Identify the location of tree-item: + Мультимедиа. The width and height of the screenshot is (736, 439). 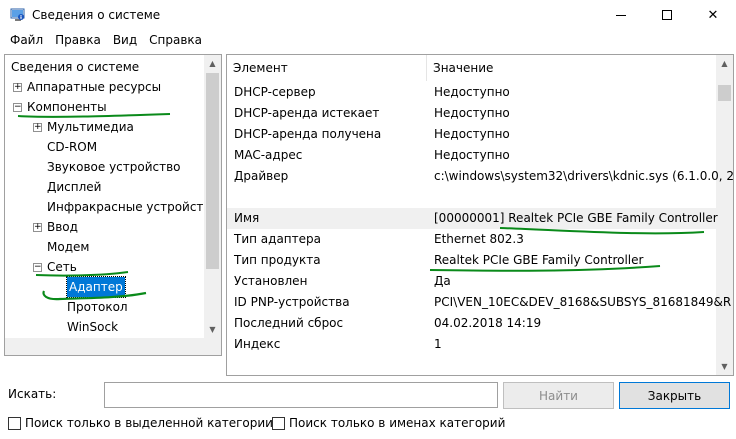
(105, 127).